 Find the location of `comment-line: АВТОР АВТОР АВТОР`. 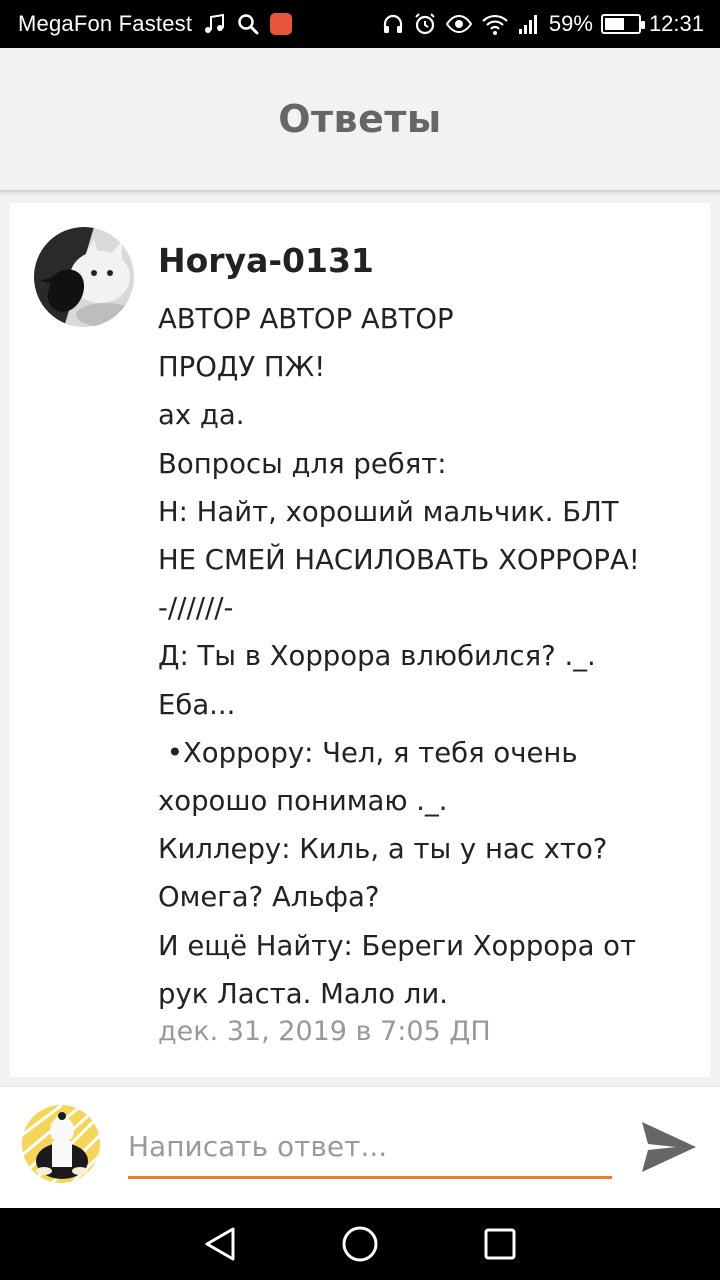

comment-line: АВТОР АВТОР АВТОР is located at coordinates (306, 319).